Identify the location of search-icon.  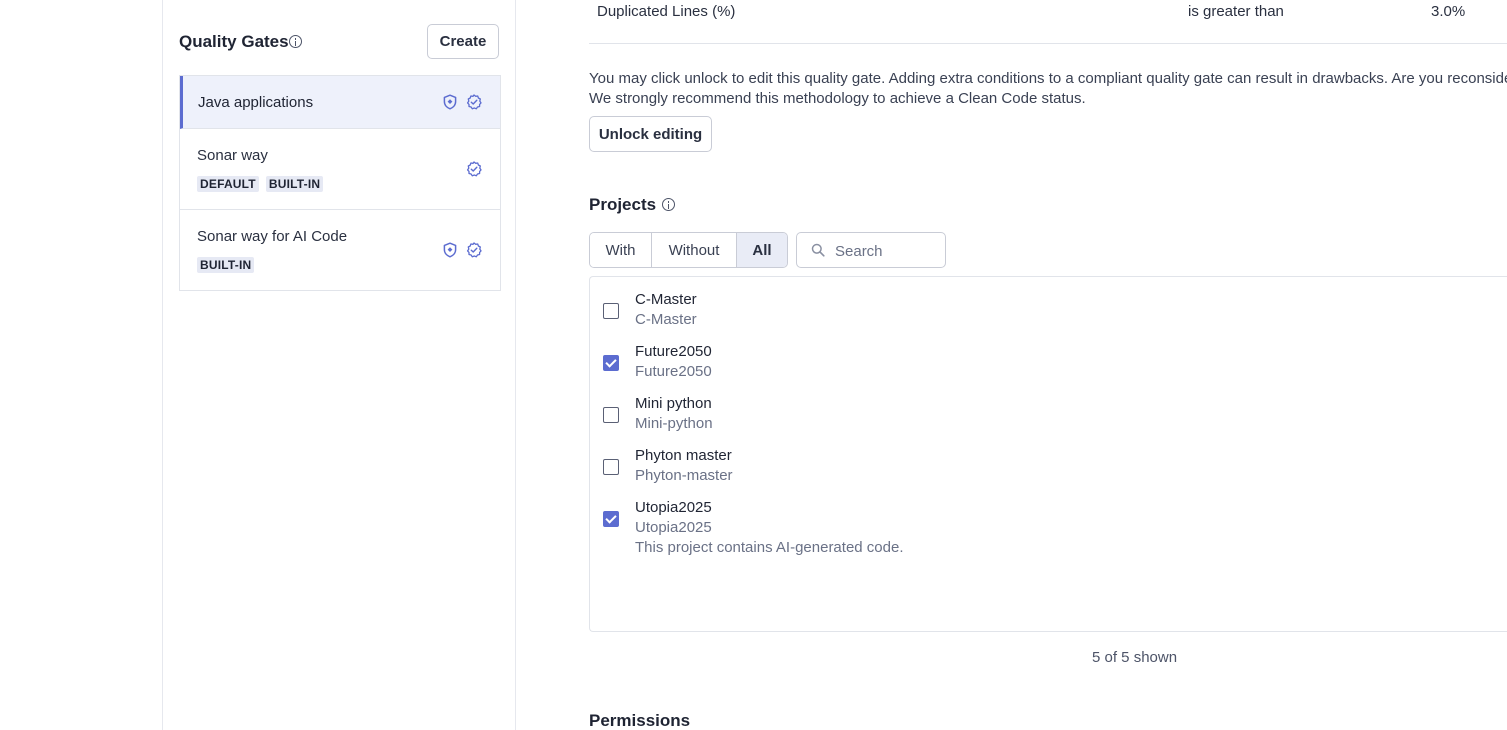
(818, 250).